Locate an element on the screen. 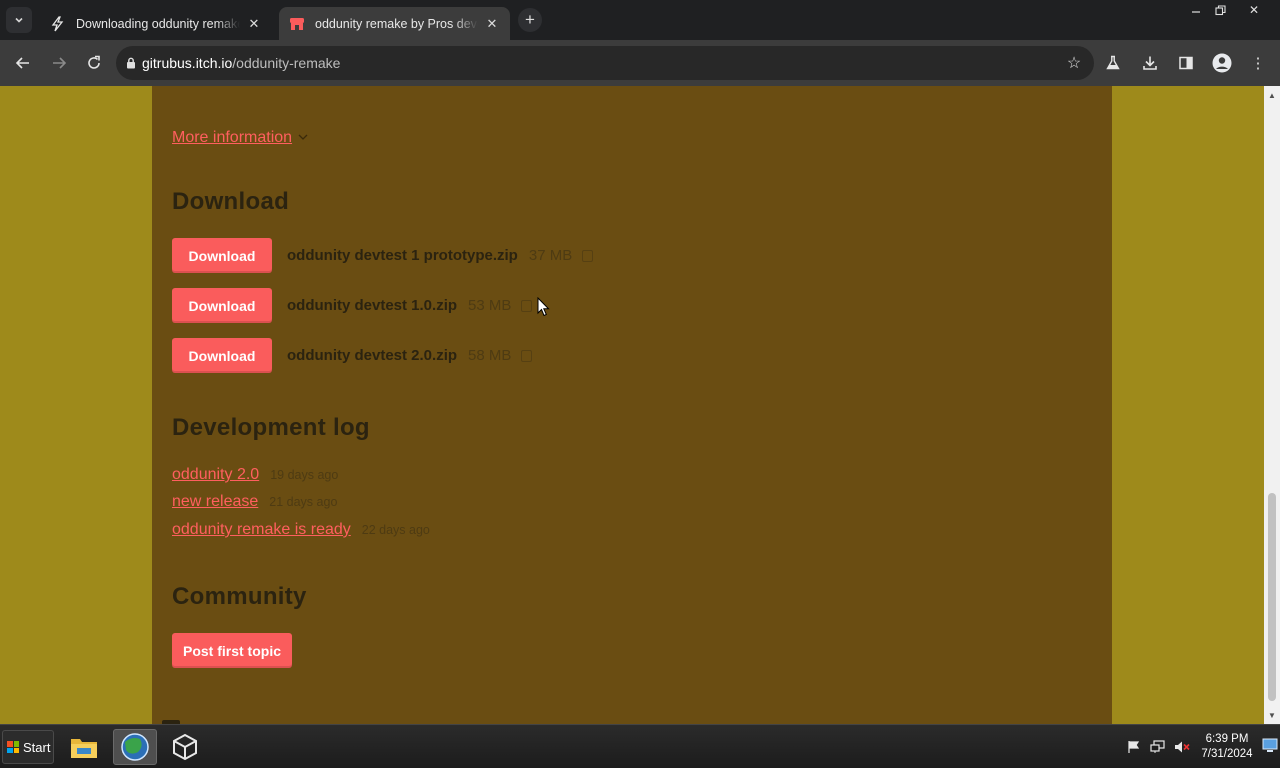 Image resolution: width=1280 pixels, height=768 pixels. scroll-down-arrow-icon: ▼ is located at coordinates (1272, 715).